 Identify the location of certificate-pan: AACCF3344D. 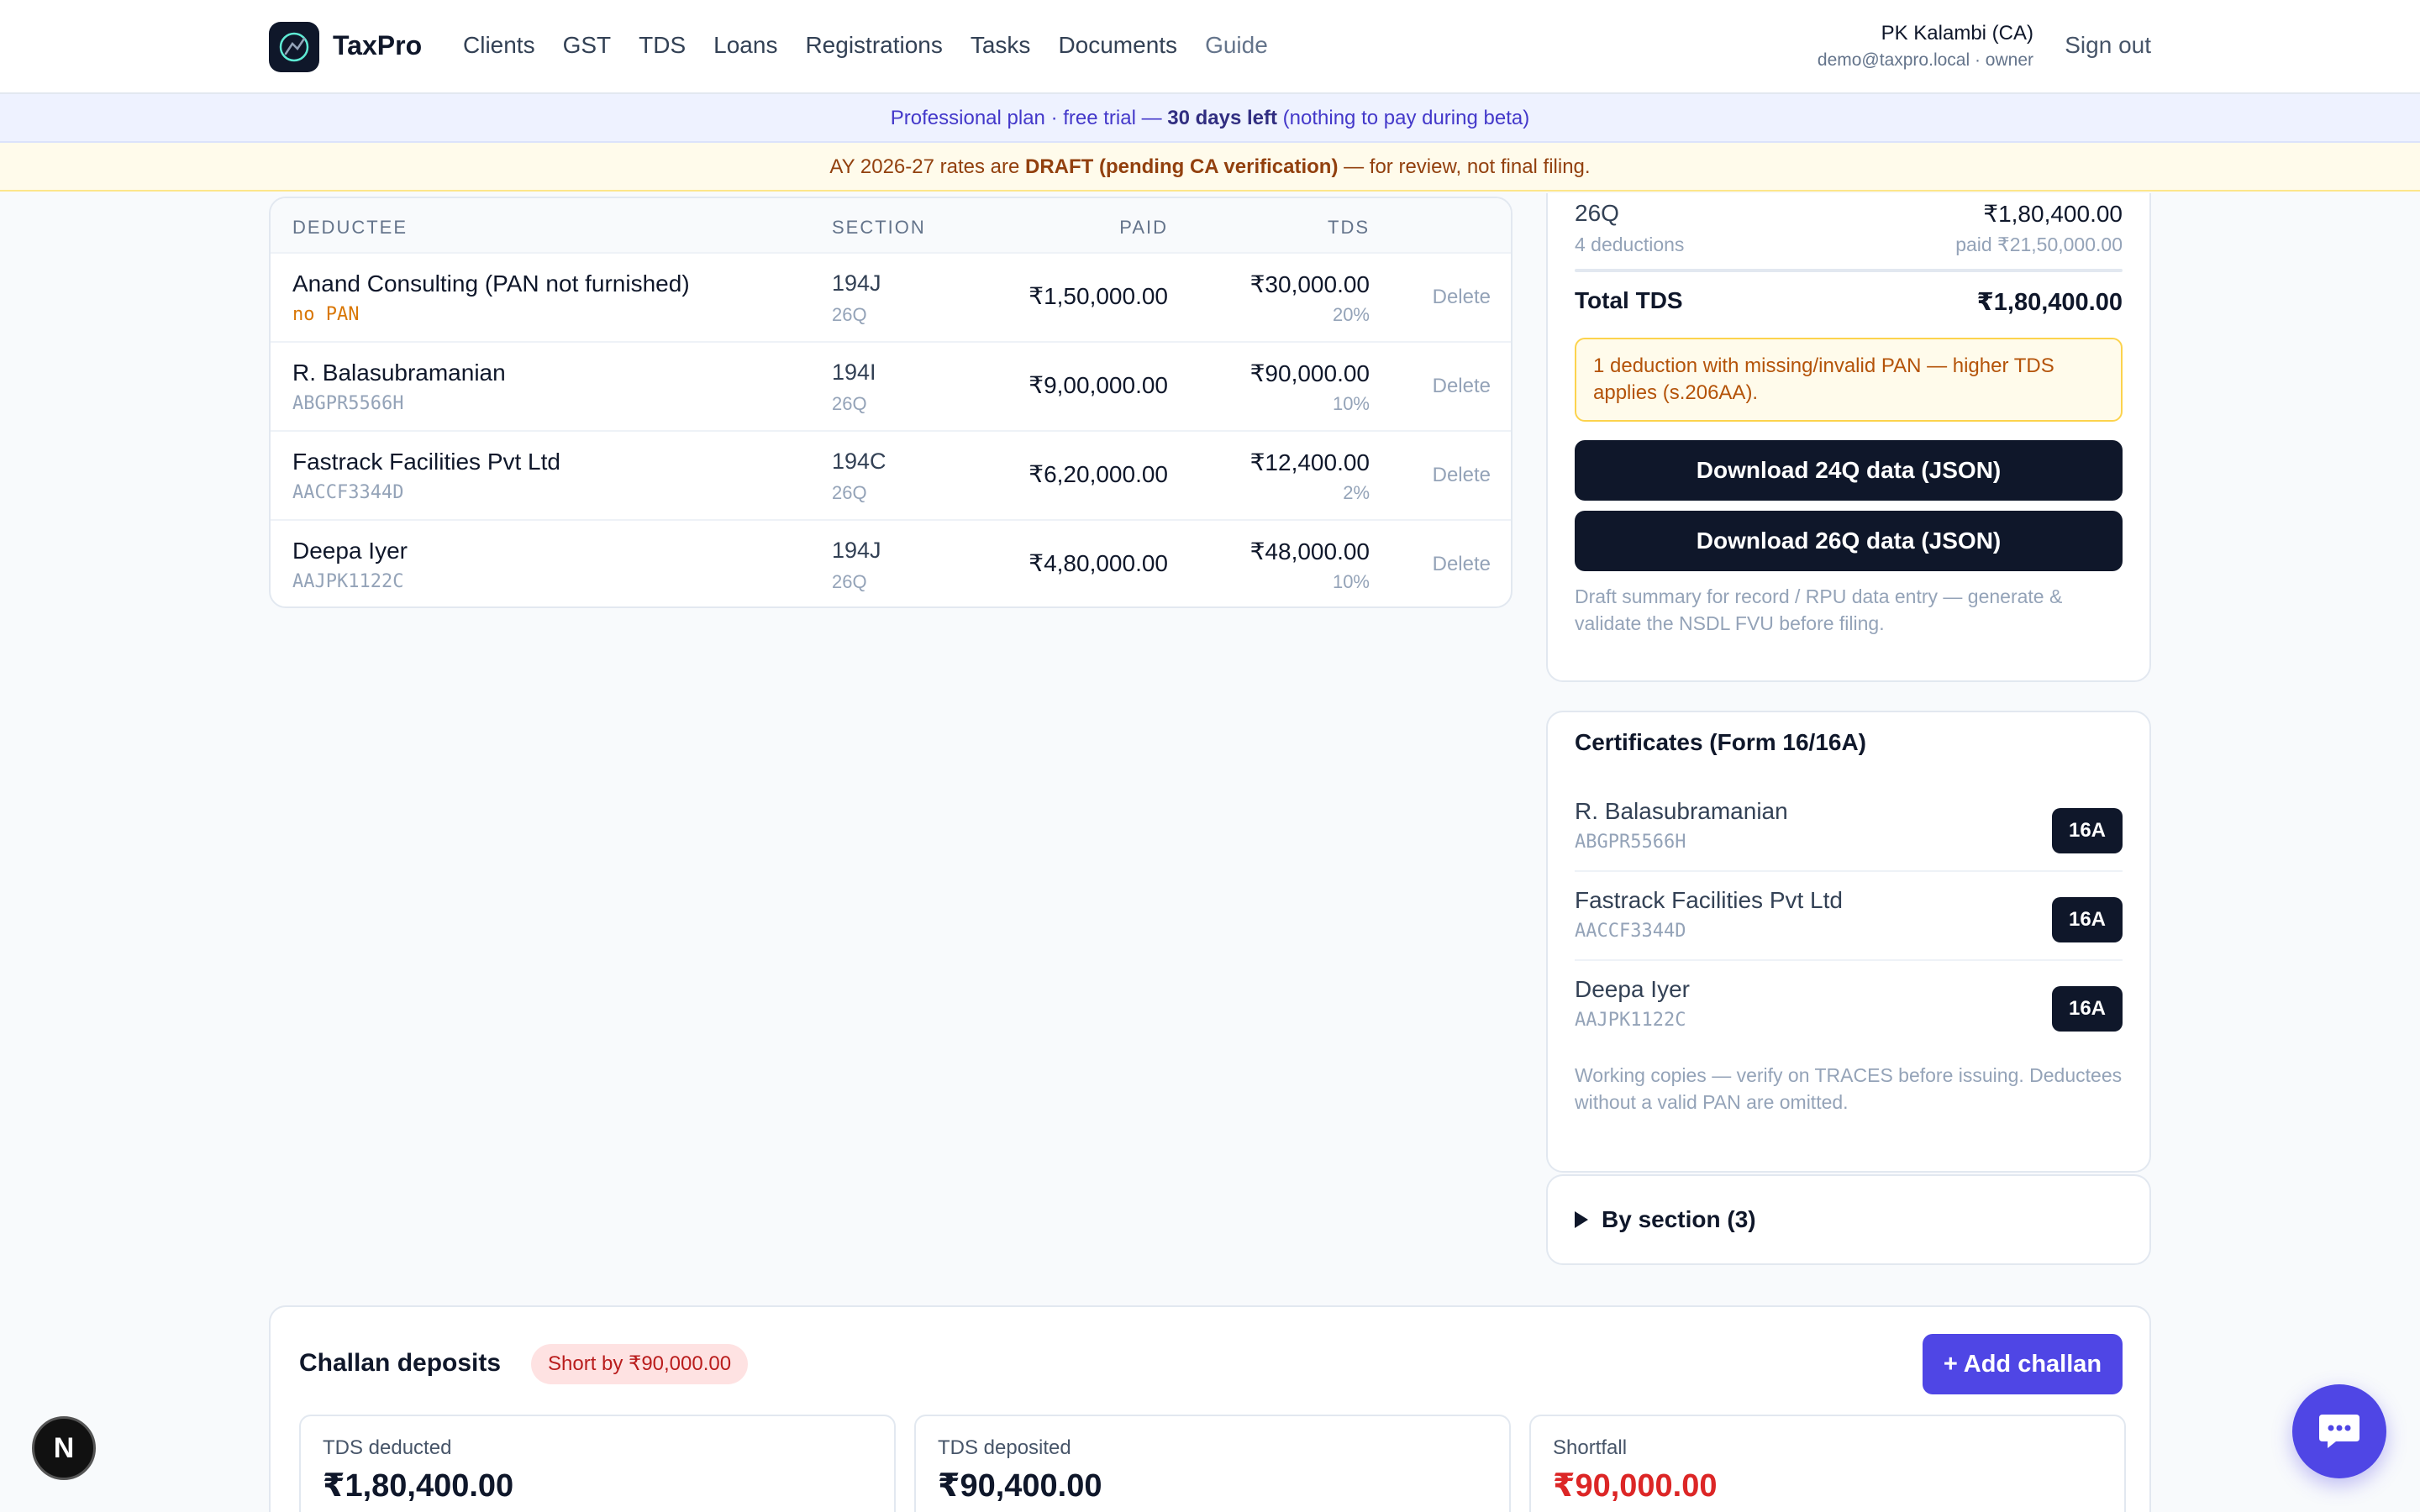
(1630, 931).